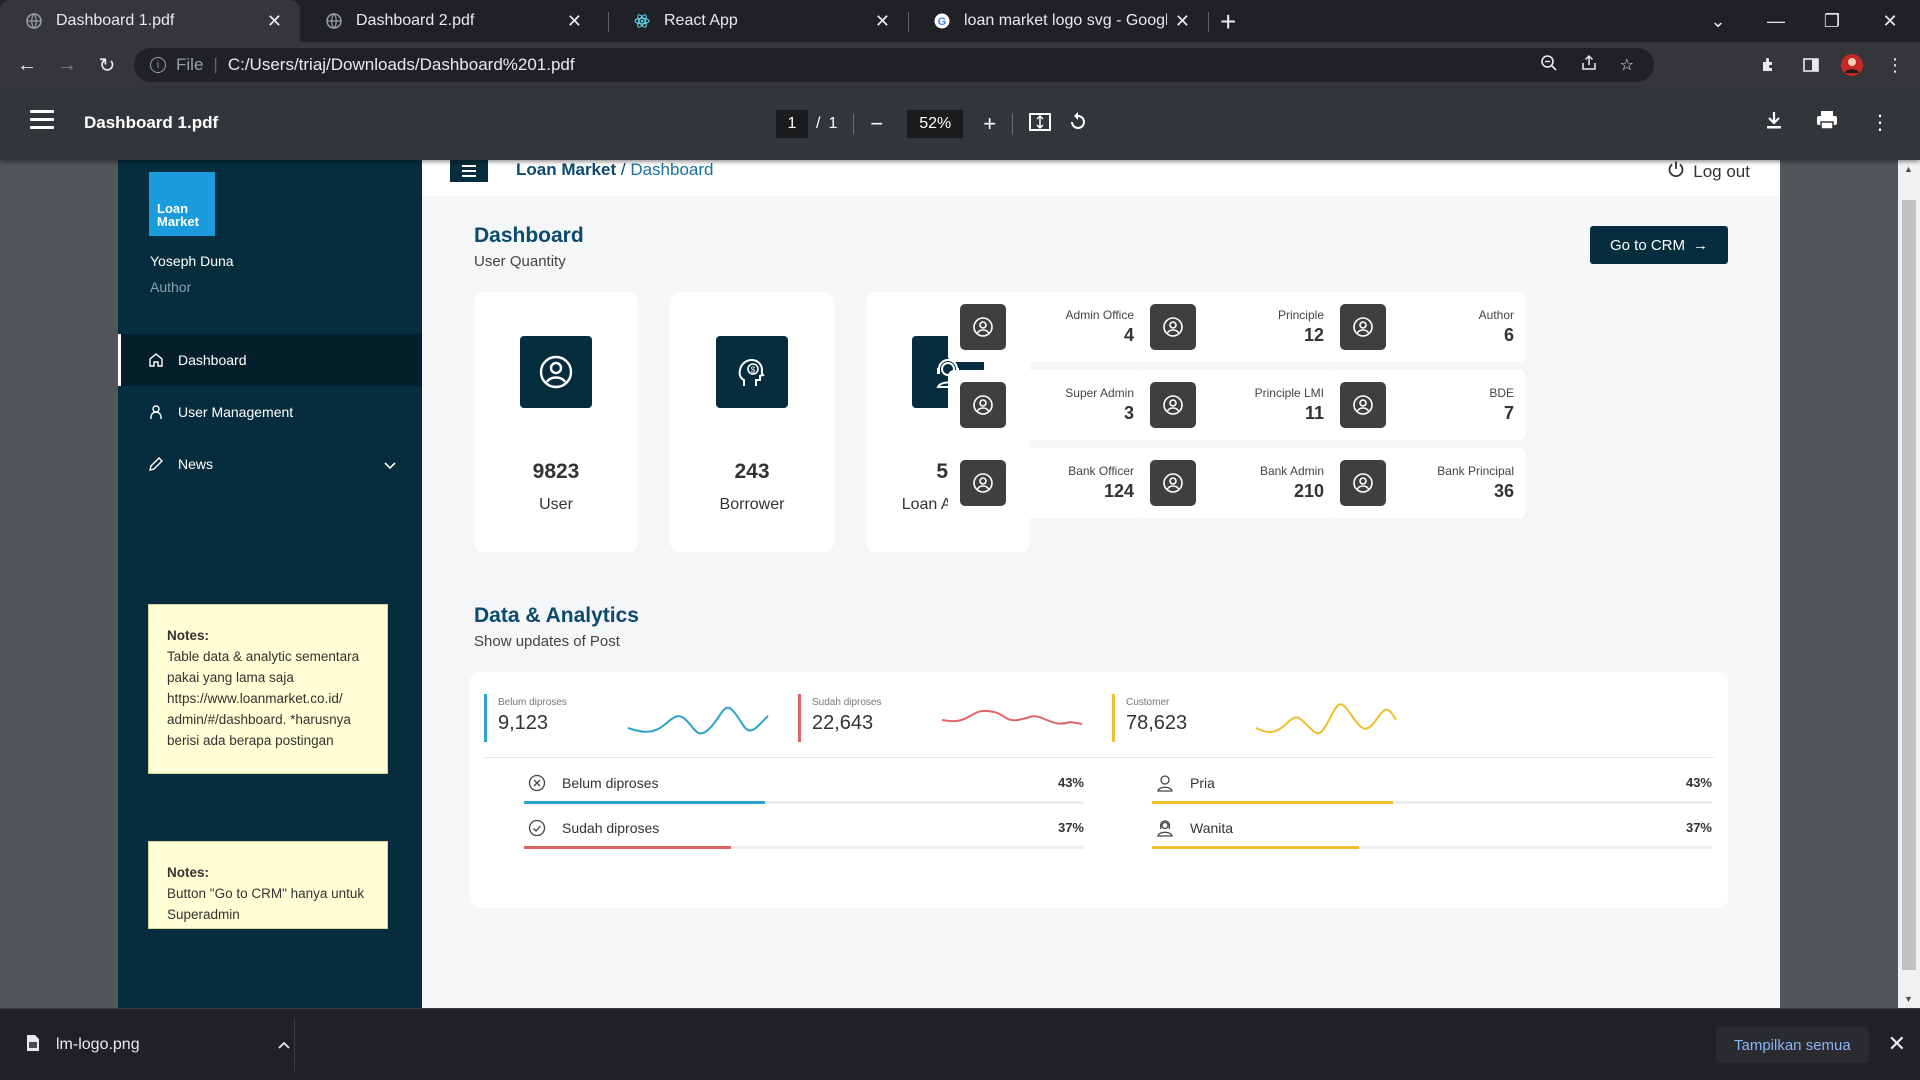 The width and height of the screenshot is (1920, 1080). What do you see at coordinates (1508, 335) in the screenshot?
I see `role-card-value: 6` at bounding box center [1508, 335].